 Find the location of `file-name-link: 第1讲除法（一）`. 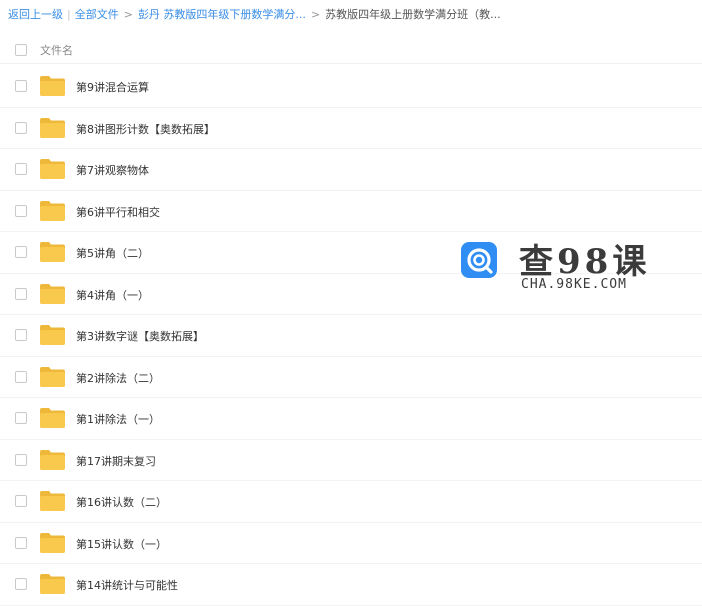

file-name-link: 第1讲除法（一） is located at coordinates (118, 419).